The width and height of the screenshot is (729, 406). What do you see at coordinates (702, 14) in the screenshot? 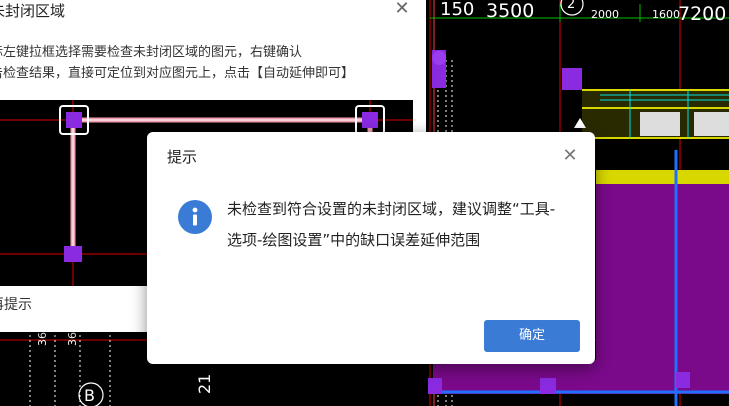
I see `dimension-text: 7200` at bounding box center [702, 14].